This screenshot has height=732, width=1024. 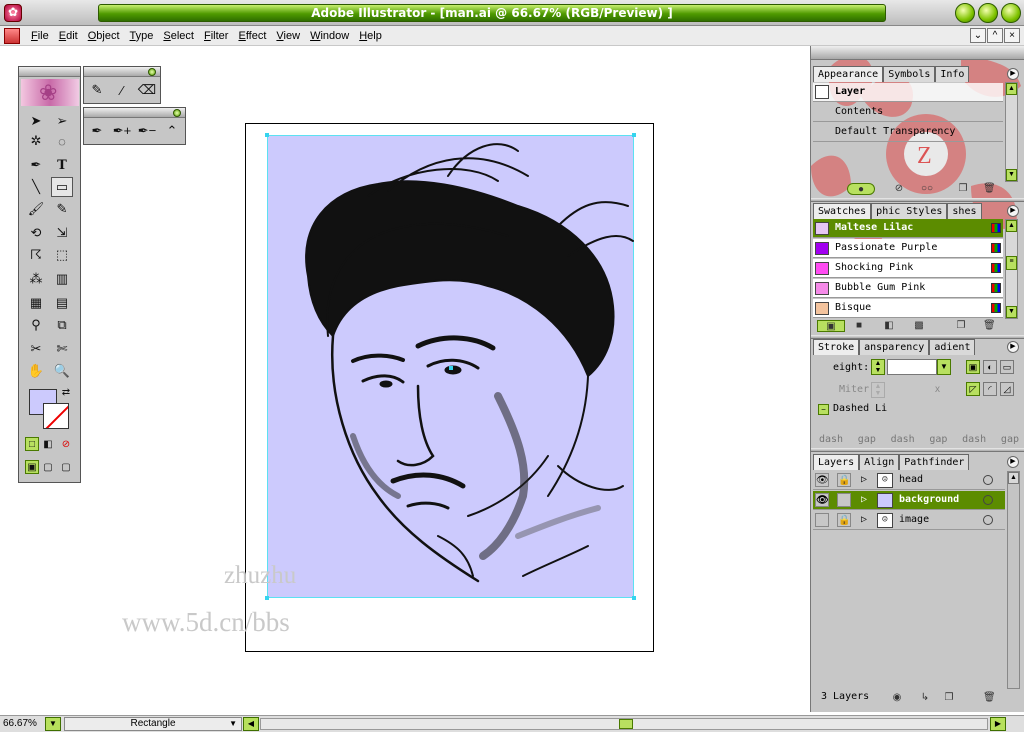 I want to click on miter-stepper: ▲ ▼, so click(x=878, y=390).